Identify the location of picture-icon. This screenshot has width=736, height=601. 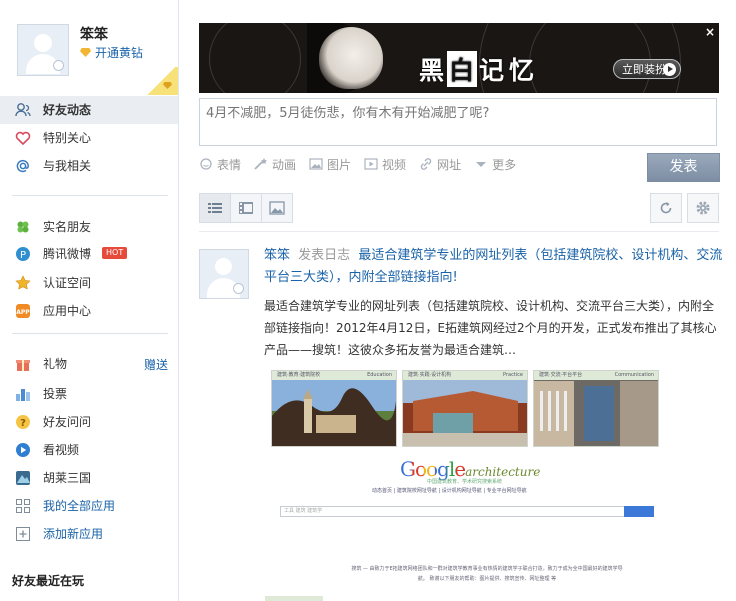
(277, 208).